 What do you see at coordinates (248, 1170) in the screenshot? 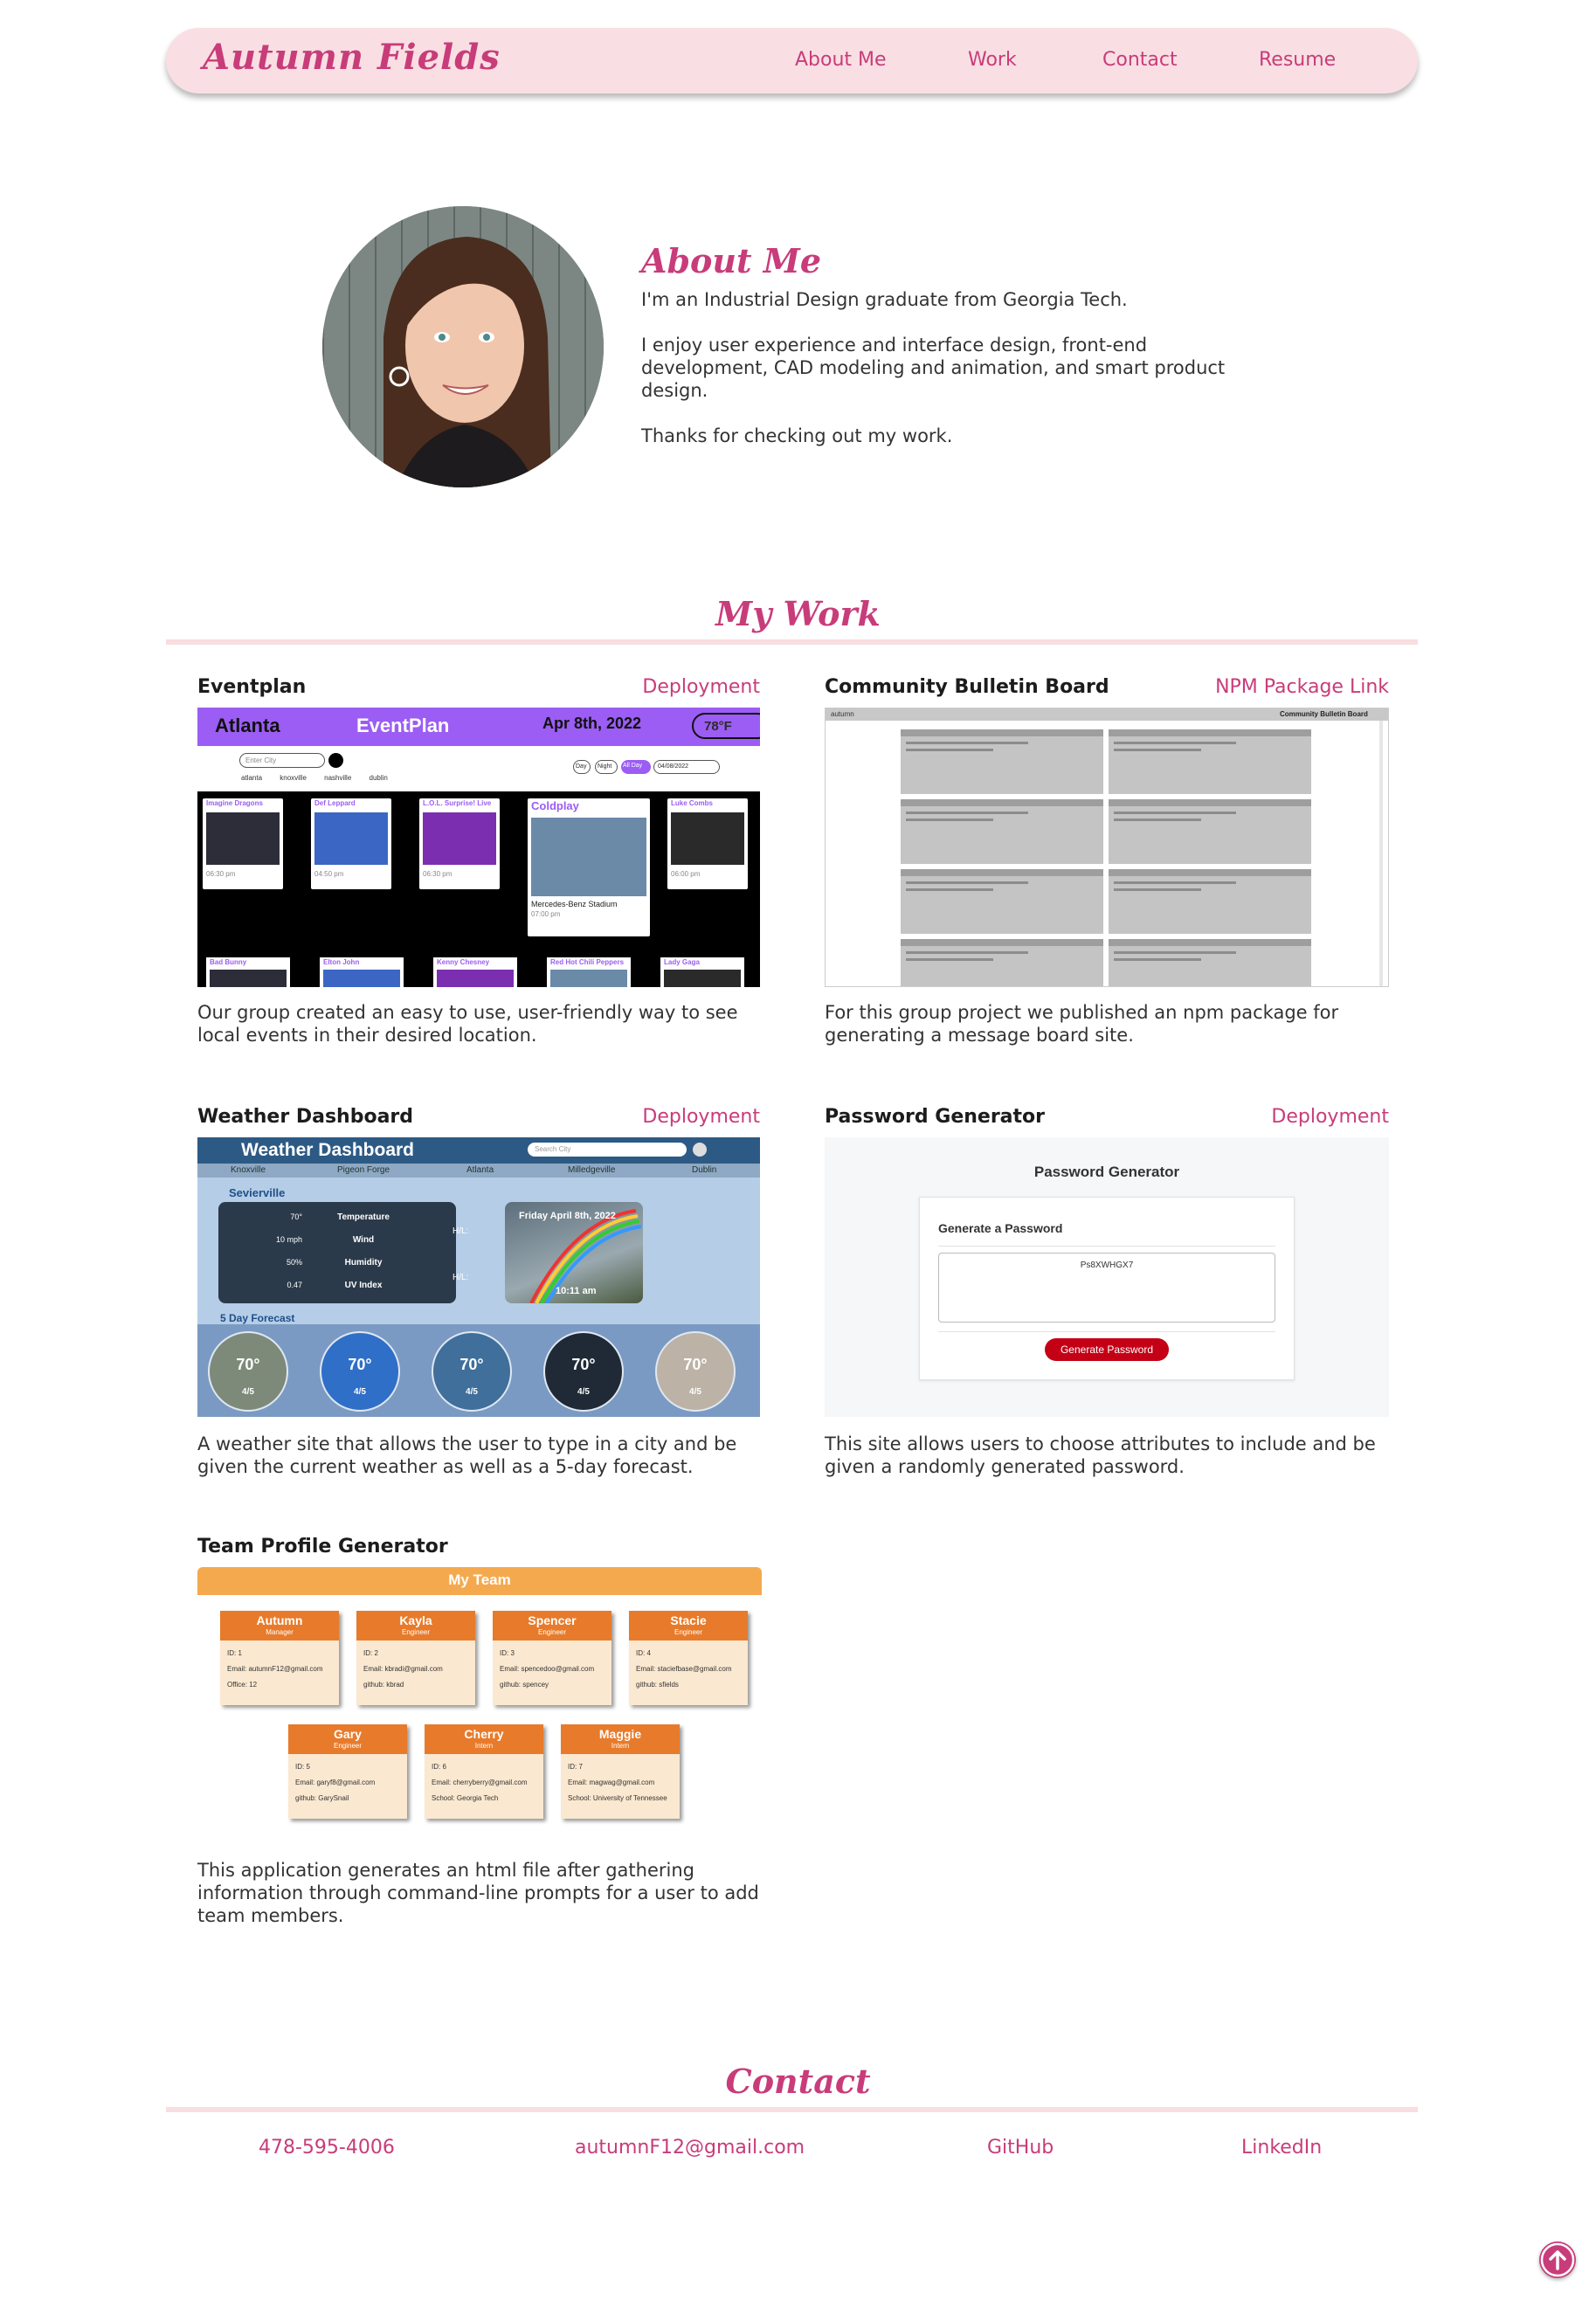
I see `weather-city-button: Knoxville` at bounding box center [248, 1170].